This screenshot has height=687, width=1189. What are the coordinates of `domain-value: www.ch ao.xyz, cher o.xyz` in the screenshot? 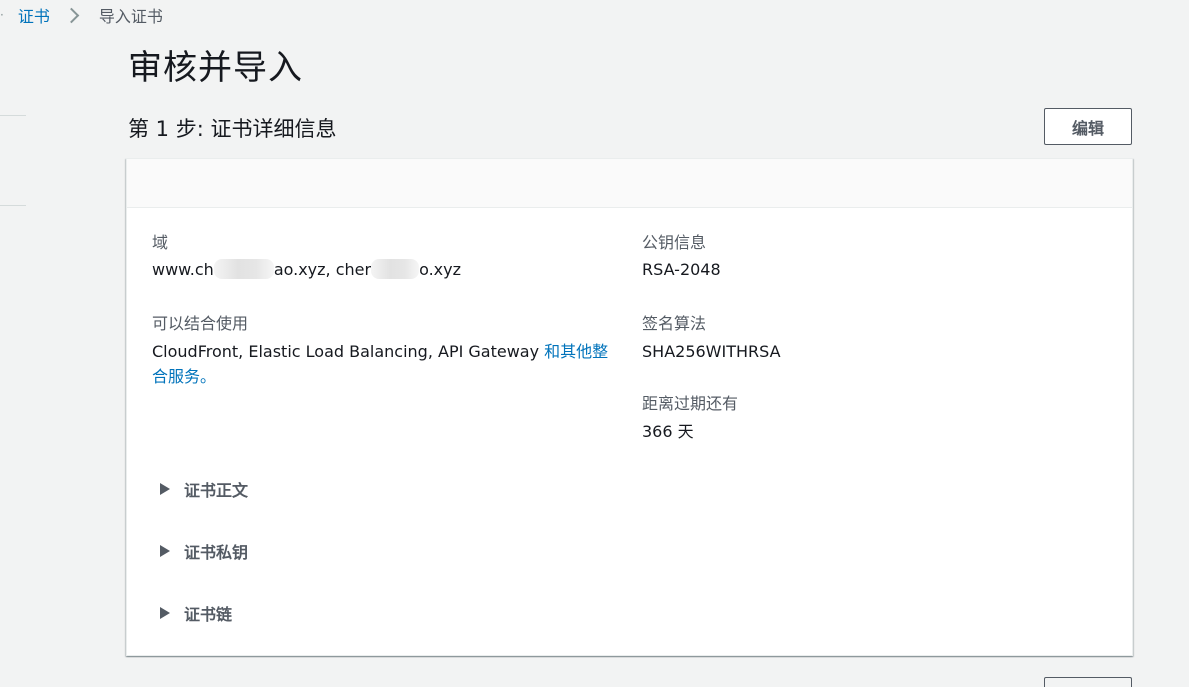 It's located at (306, 269).